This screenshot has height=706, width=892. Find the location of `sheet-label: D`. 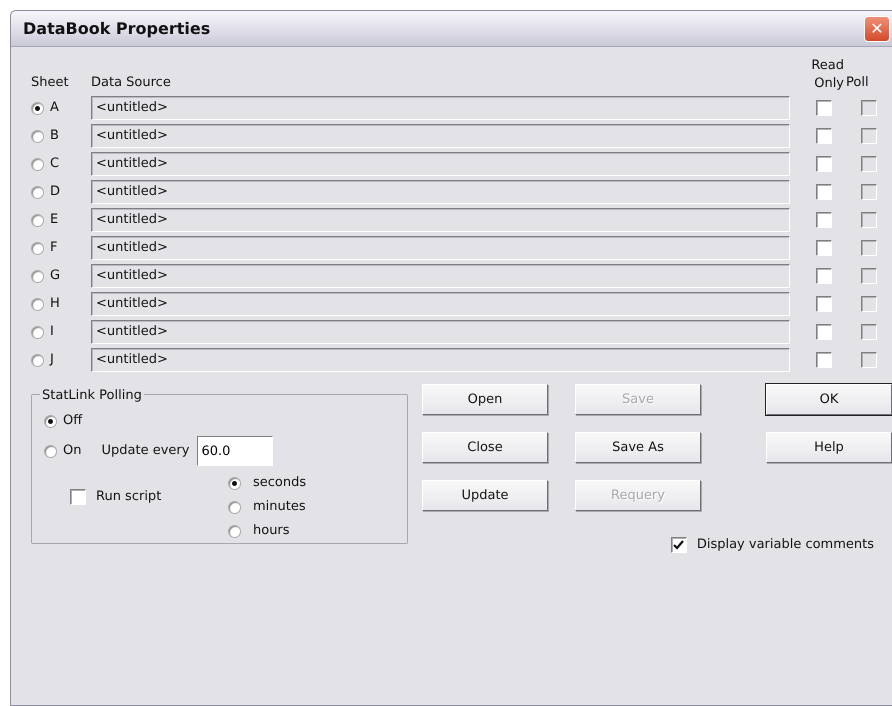

sheet-label: D is located at coordinates (55, 192).